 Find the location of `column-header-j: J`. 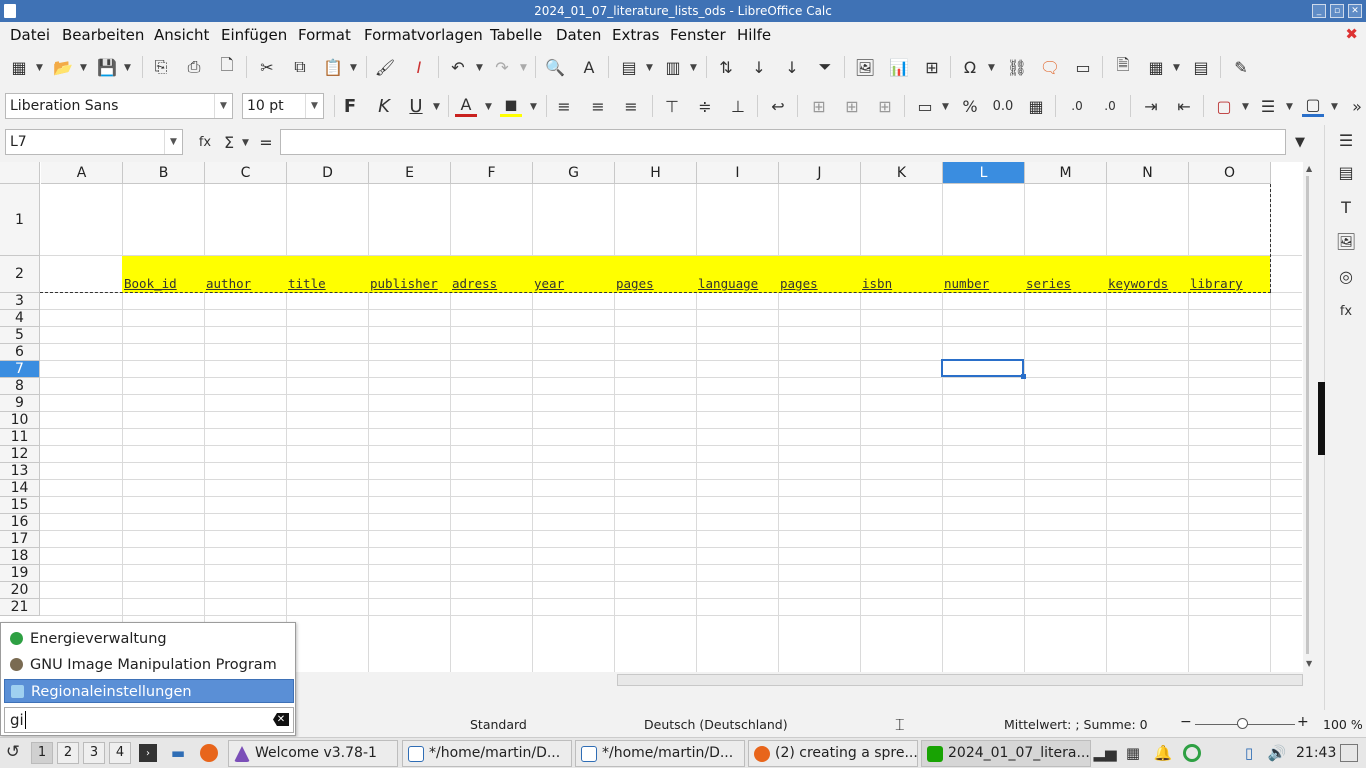

column-header-j: J is located at coordinates (820, 173).